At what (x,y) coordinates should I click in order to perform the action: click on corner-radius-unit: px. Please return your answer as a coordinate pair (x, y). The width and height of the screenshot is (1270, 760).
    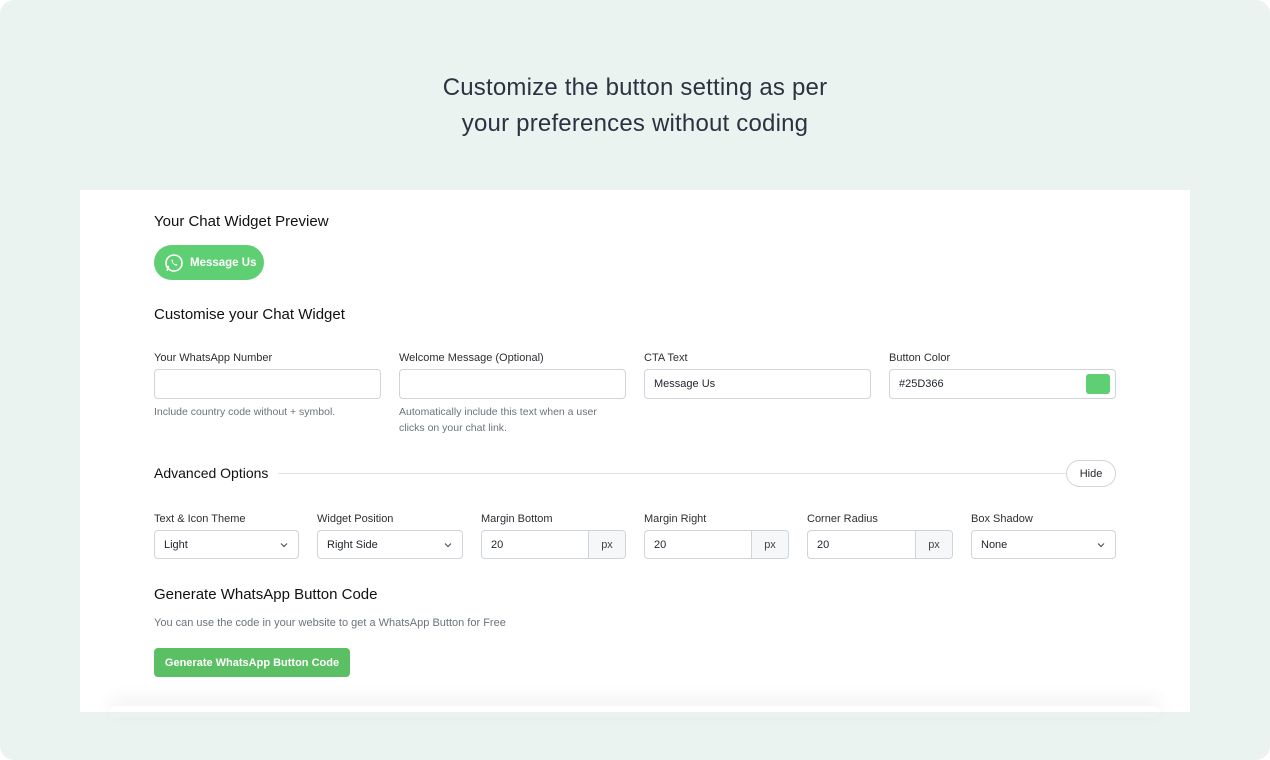
    Looking at the image, I should click on (933, 544).